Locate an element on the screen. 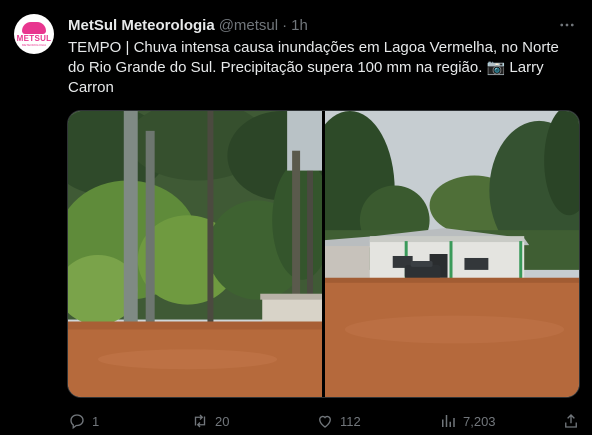  tweet-actions: 1 20 112 7,203 is located at coordinates (324, 421).